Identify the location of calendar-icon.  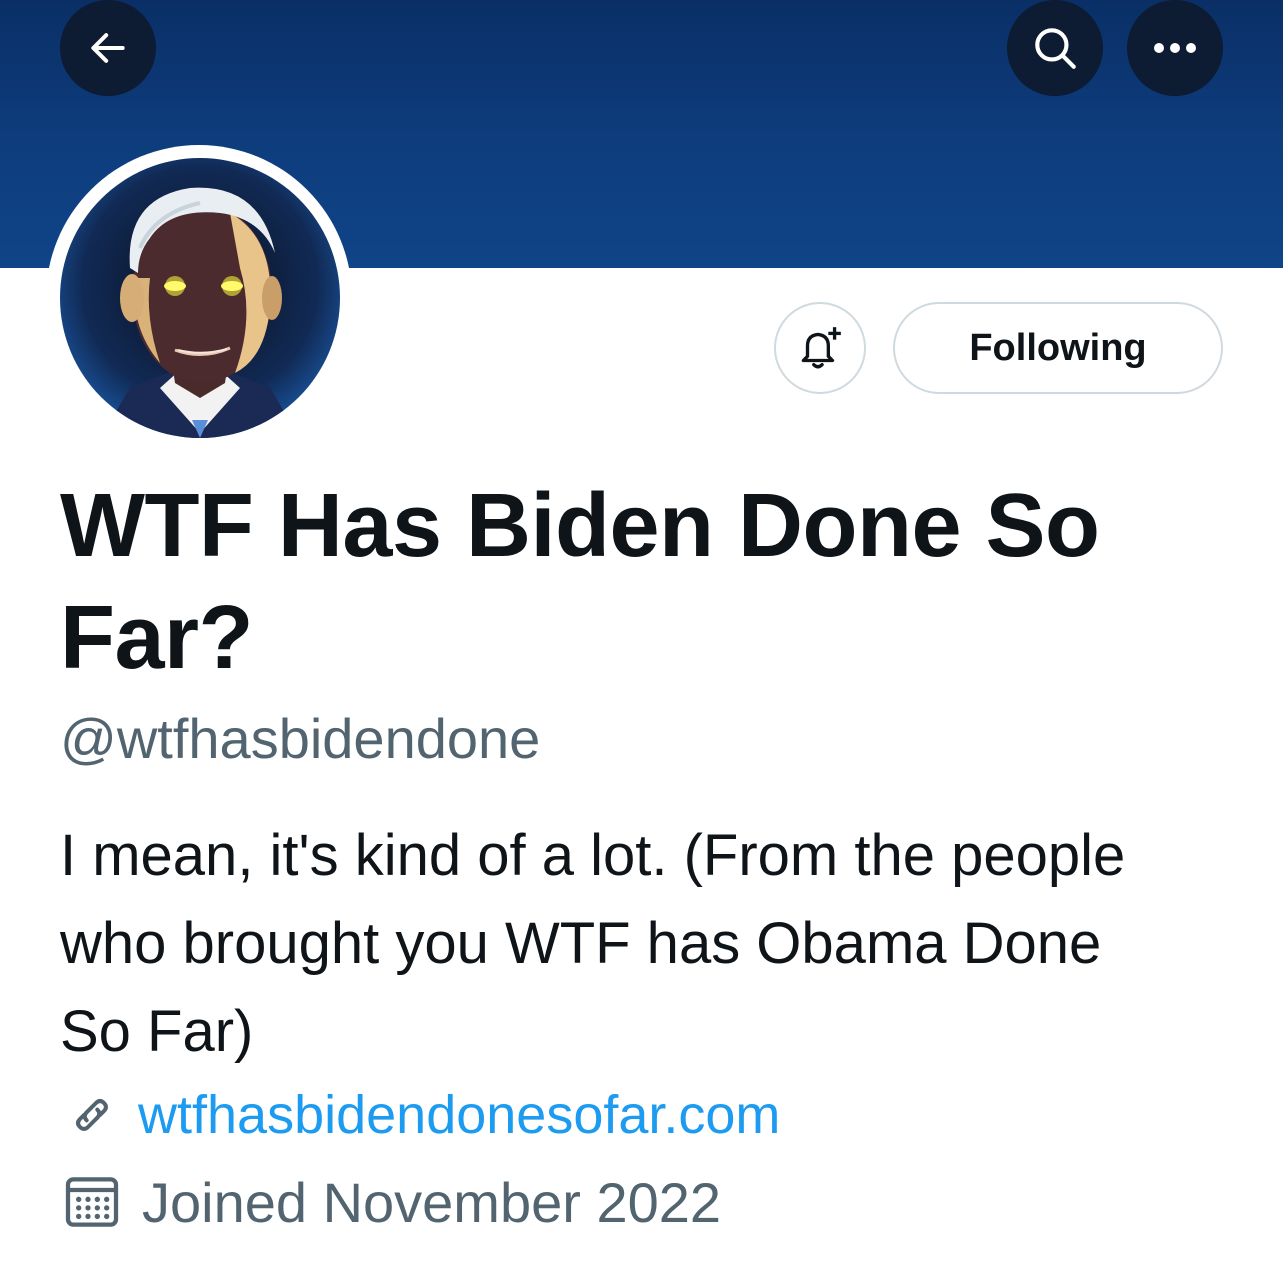
(92, 1202).